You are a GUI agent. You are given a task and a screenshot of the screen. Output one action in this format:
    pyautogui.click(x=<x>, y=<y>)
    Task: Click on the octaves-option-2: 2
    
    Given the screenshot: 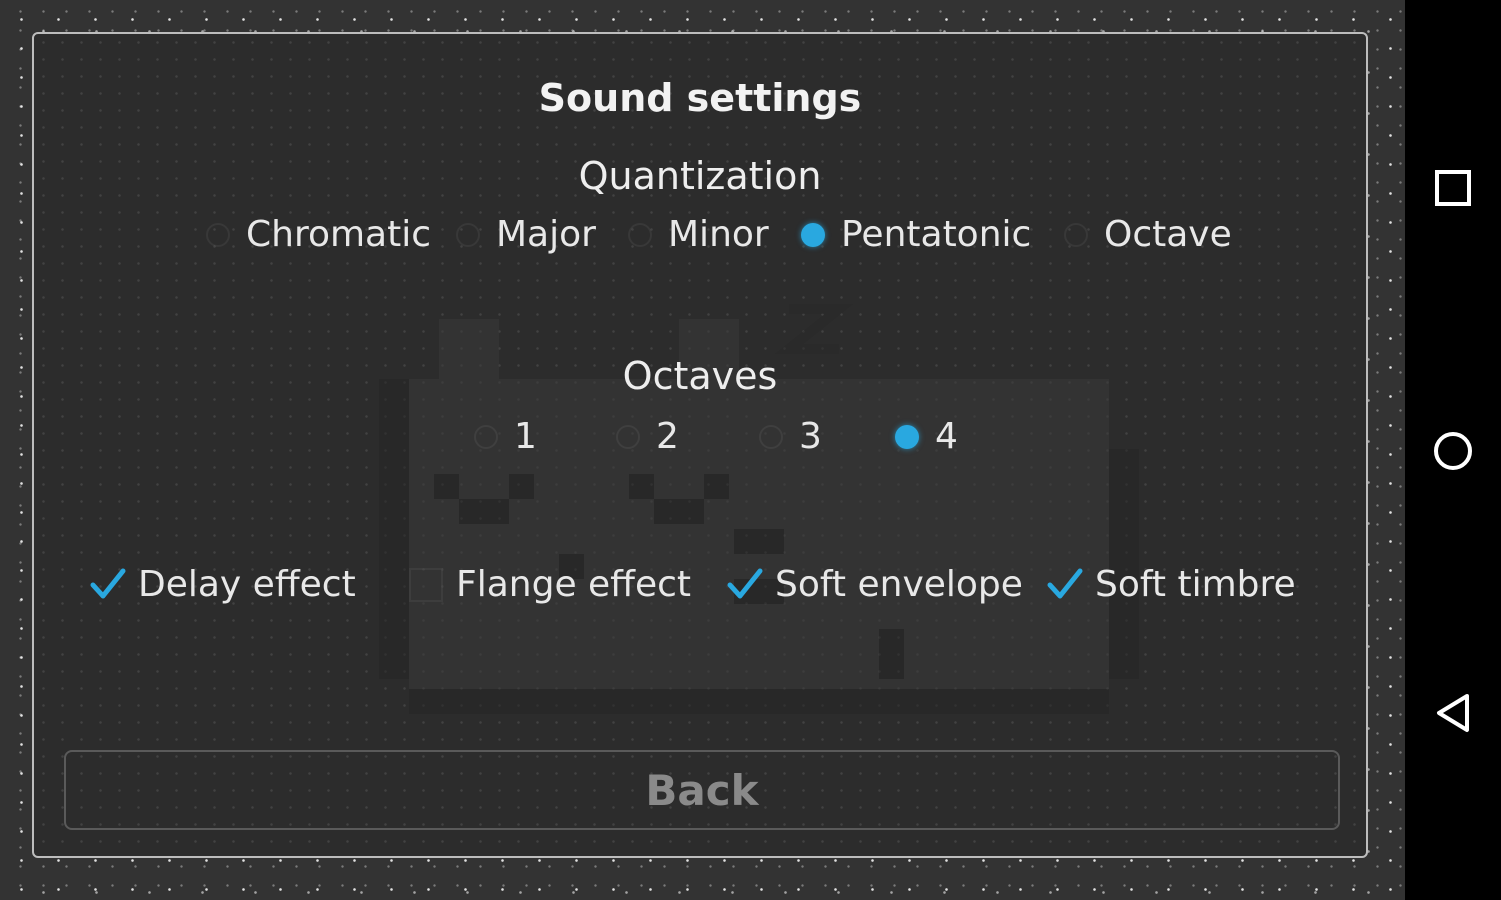 What is the action you would take?
    pyautogui.click(x=647, y=436)
    